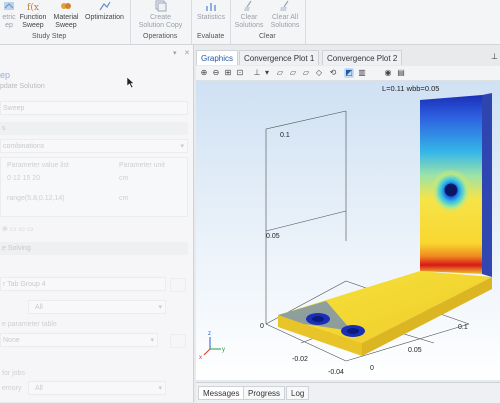 The width and height of the screenshot is (500, 403). What do you see at coordinates (223, 350) in the screenshot?
I see `svg-text: y` at bounding box center [223, 350].